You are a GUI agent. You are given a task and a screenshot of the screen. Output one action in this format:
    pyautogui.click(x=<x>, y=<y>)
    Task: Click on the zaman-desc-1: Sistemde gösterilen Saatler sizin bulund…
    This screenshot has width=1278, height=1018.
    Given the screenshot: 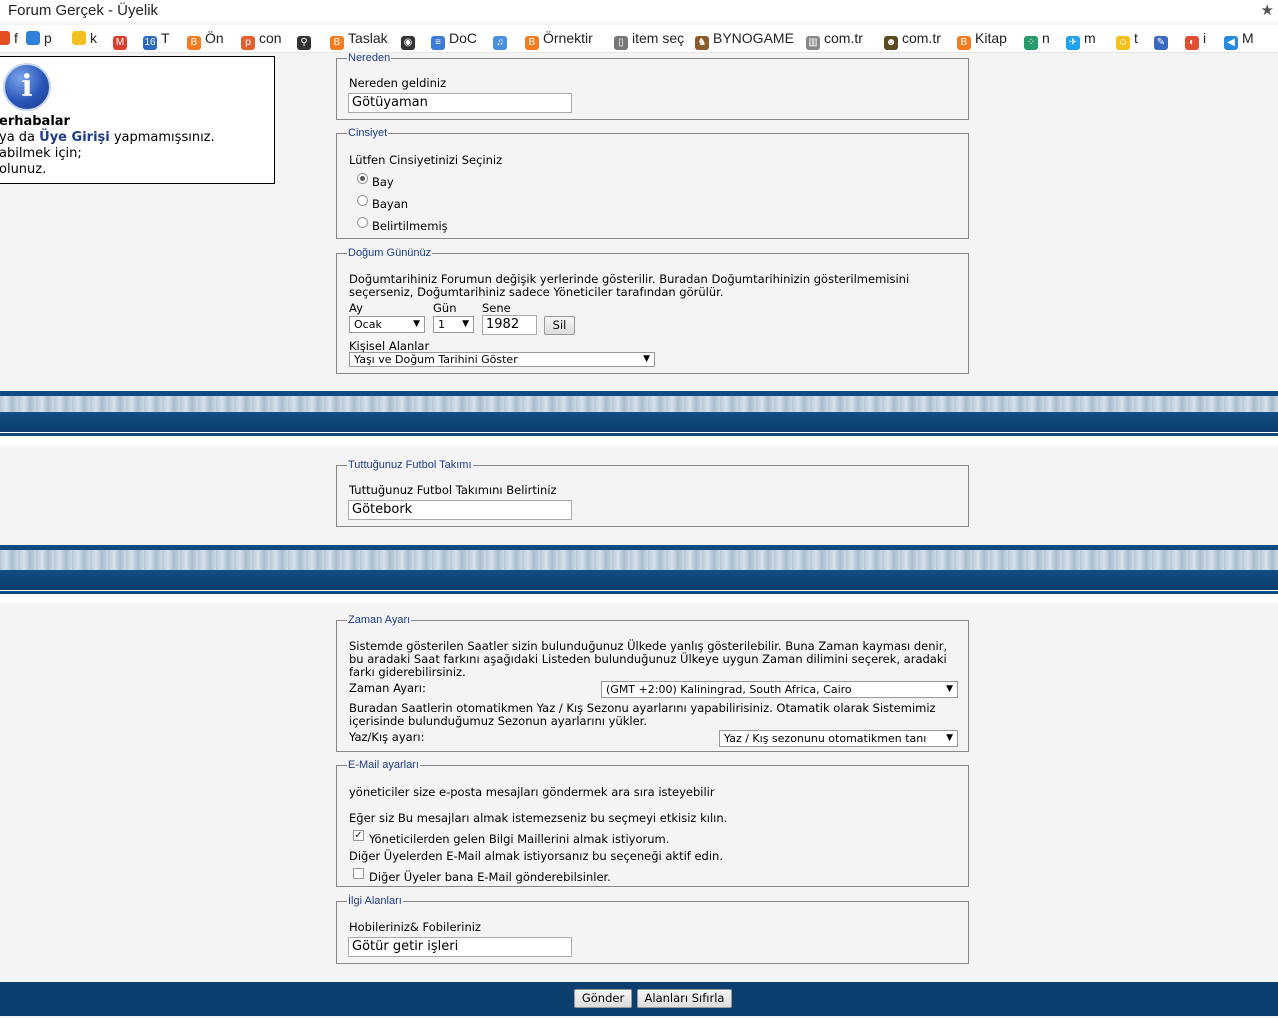 What is the action you would take?
    pyautogui.click(x=648, y=646)
    